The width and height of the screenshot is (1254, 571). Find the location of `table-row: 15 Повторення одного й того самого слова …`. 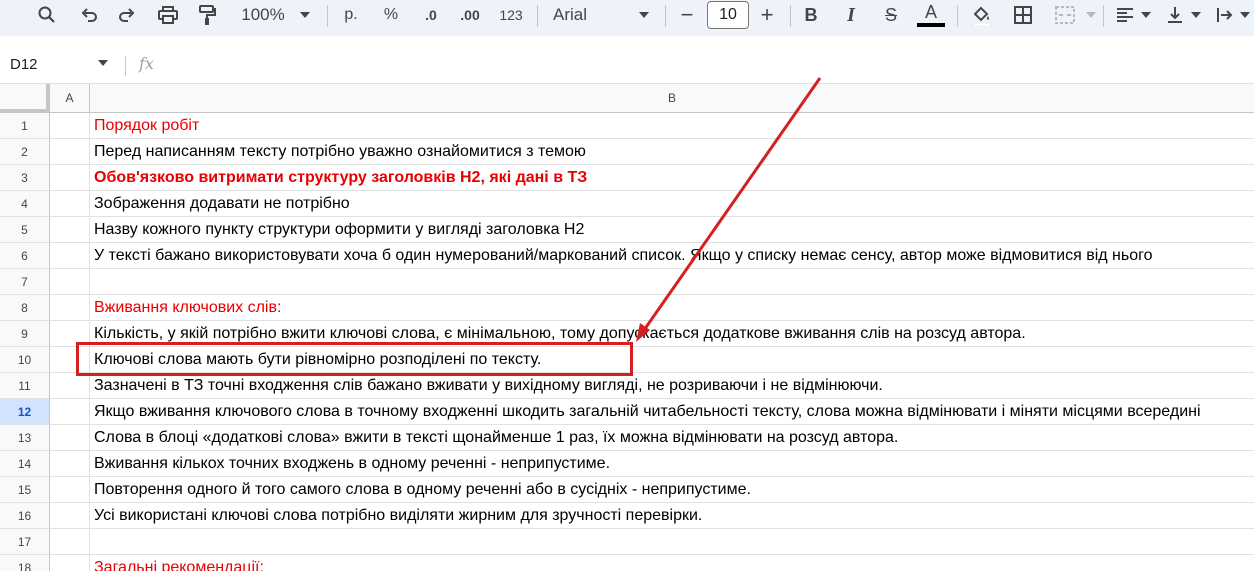

table-row: 15 Повторення одного й того самого слова … is located at coordinates (627, 490).